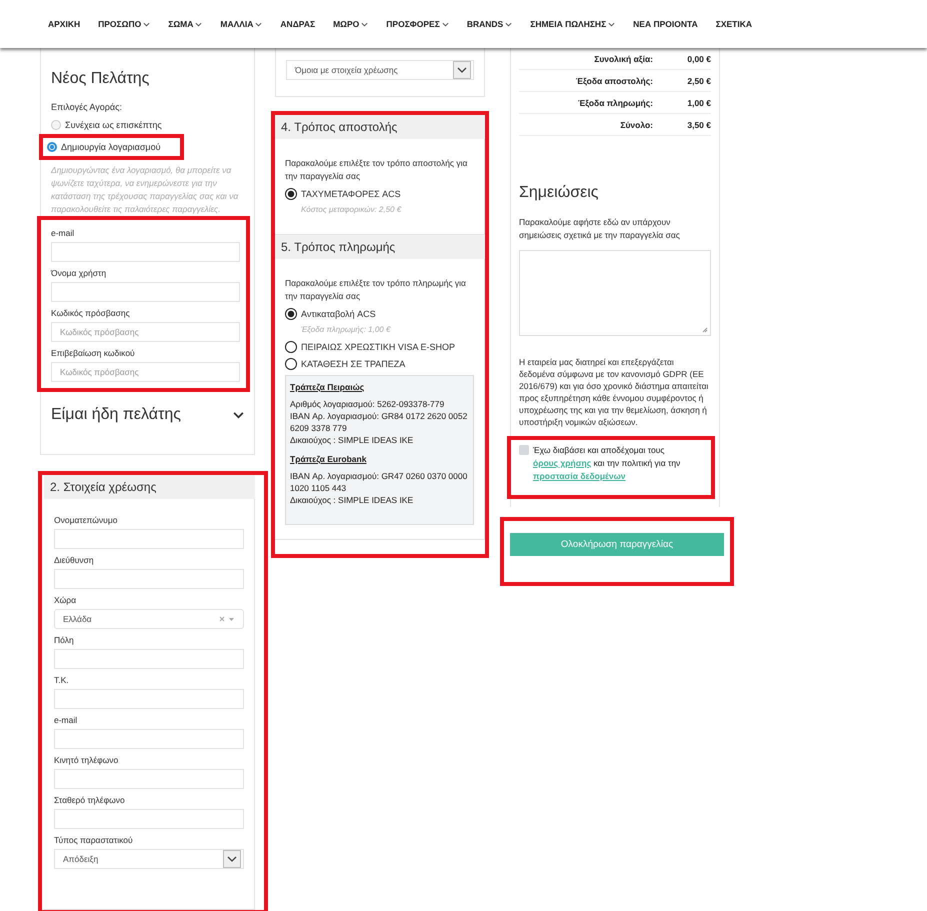  I want to click on field-label: Τύπος παραστατικού, so click(94, 840).